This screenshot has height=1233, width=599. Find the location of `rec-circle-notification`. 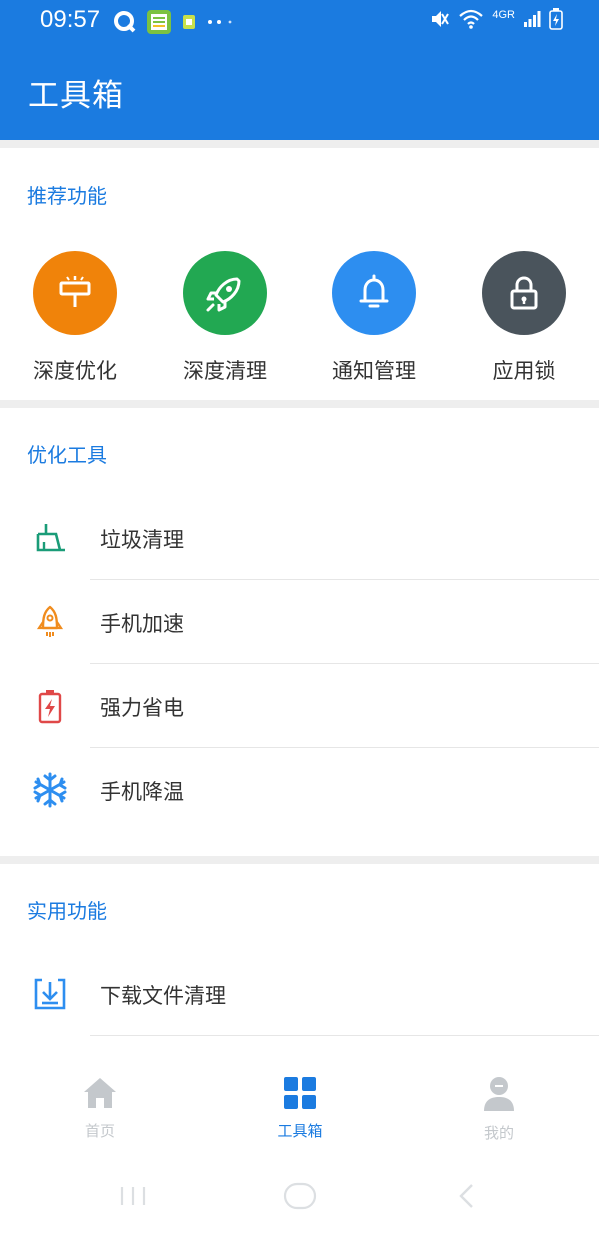

rec-circle-notification is located at coordinates (374, 293).